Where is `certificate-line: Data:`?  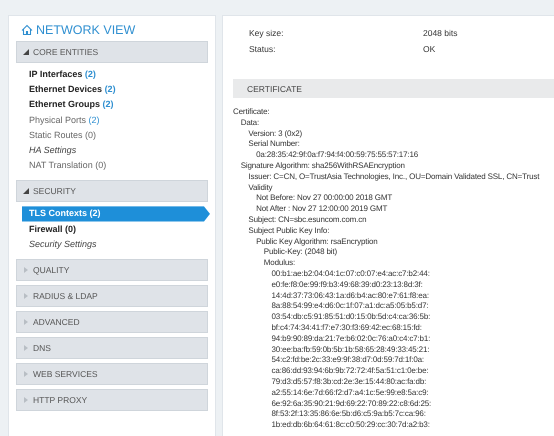 certificate-line: Data: is located at coordinates (250, 123).